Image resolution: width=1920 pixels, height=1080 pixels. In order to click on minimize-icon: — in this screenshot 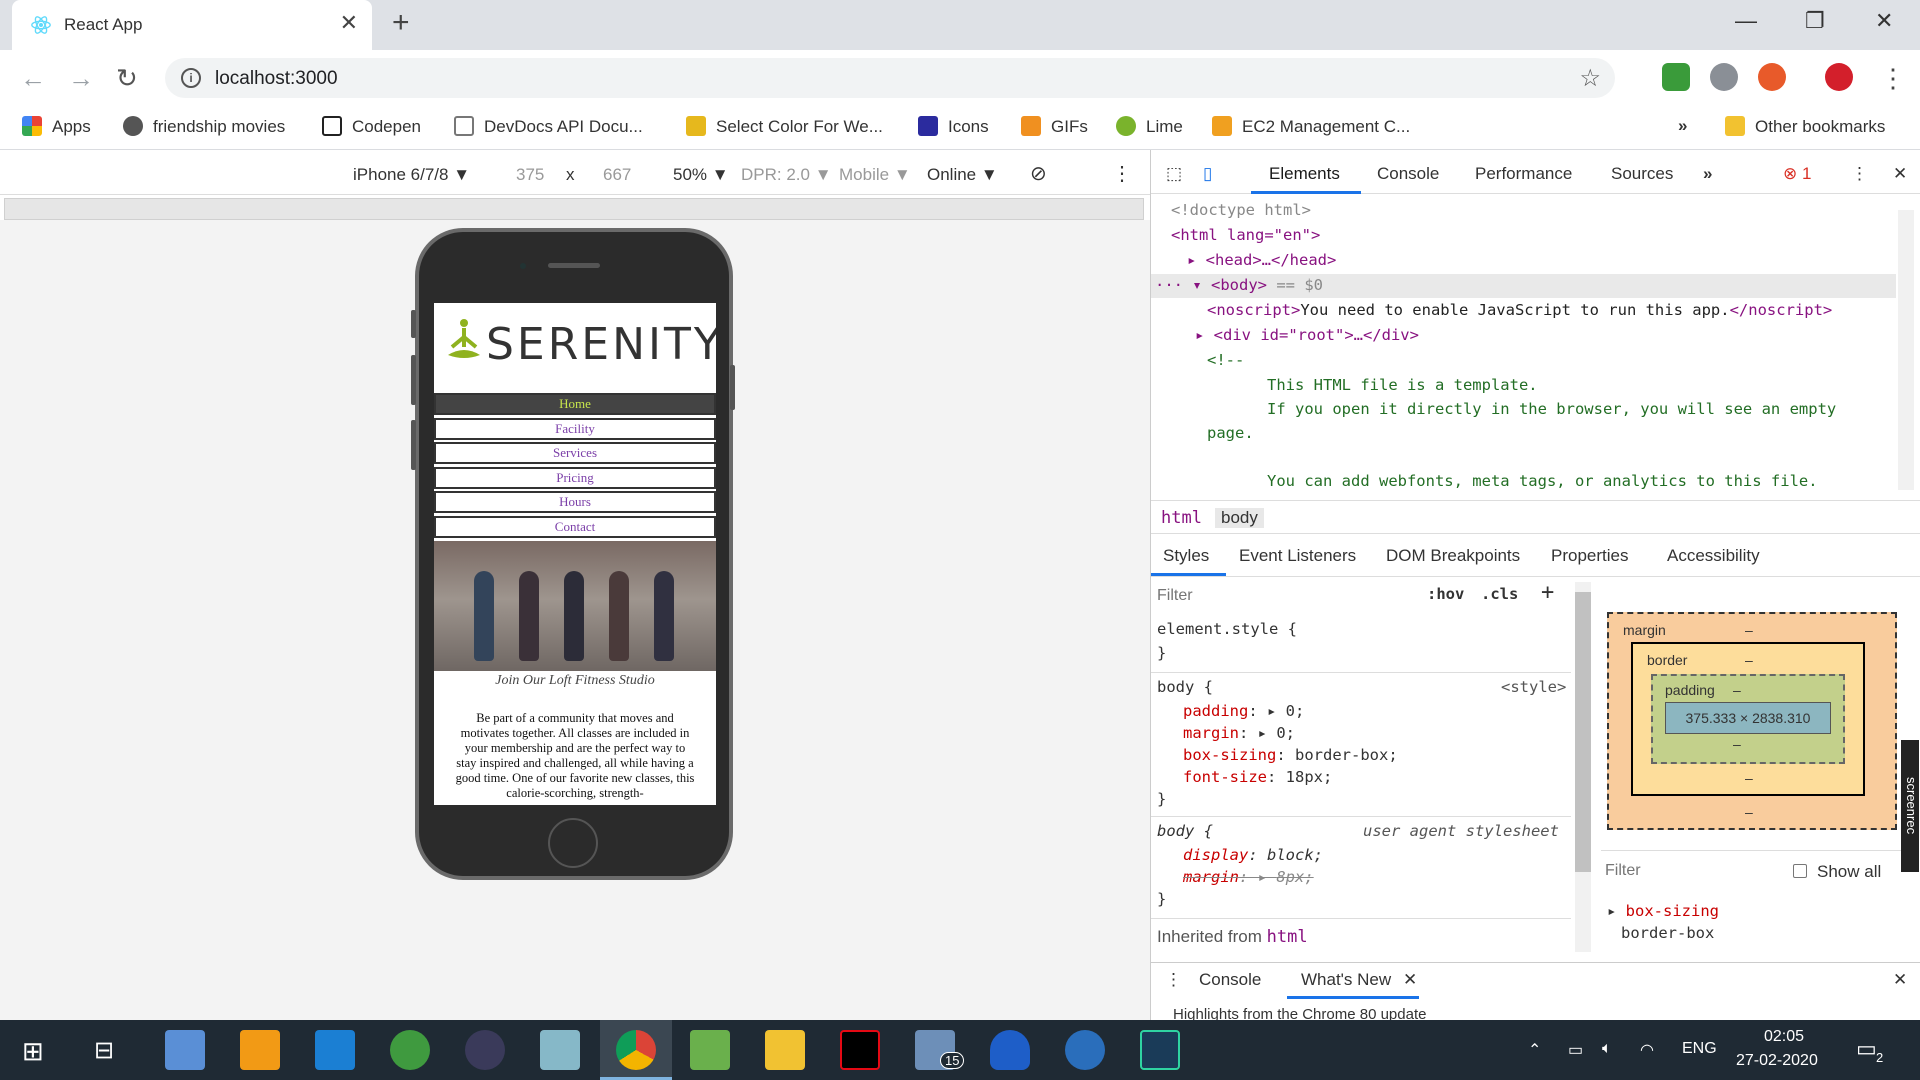, I will do `click(1746, 21)`.